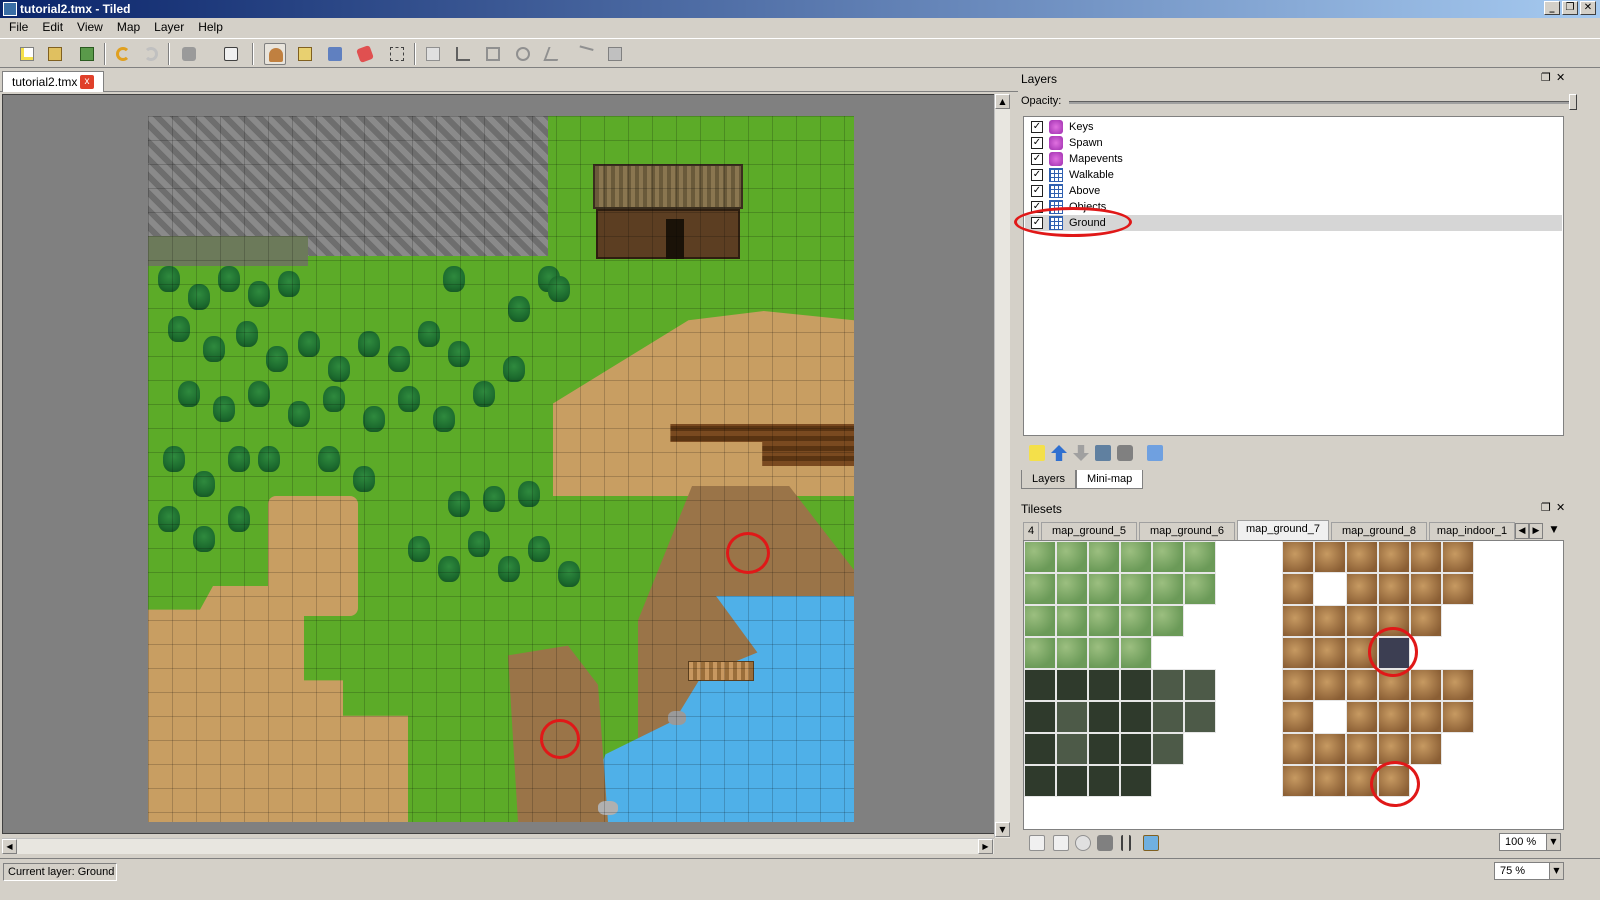 The height and width of the screenshot is (900, 1600). What do you see at coordinates (1031, 531) in the screenshot?
I see `tab-tileset-4: 4` at bounding box center [1031, 531].